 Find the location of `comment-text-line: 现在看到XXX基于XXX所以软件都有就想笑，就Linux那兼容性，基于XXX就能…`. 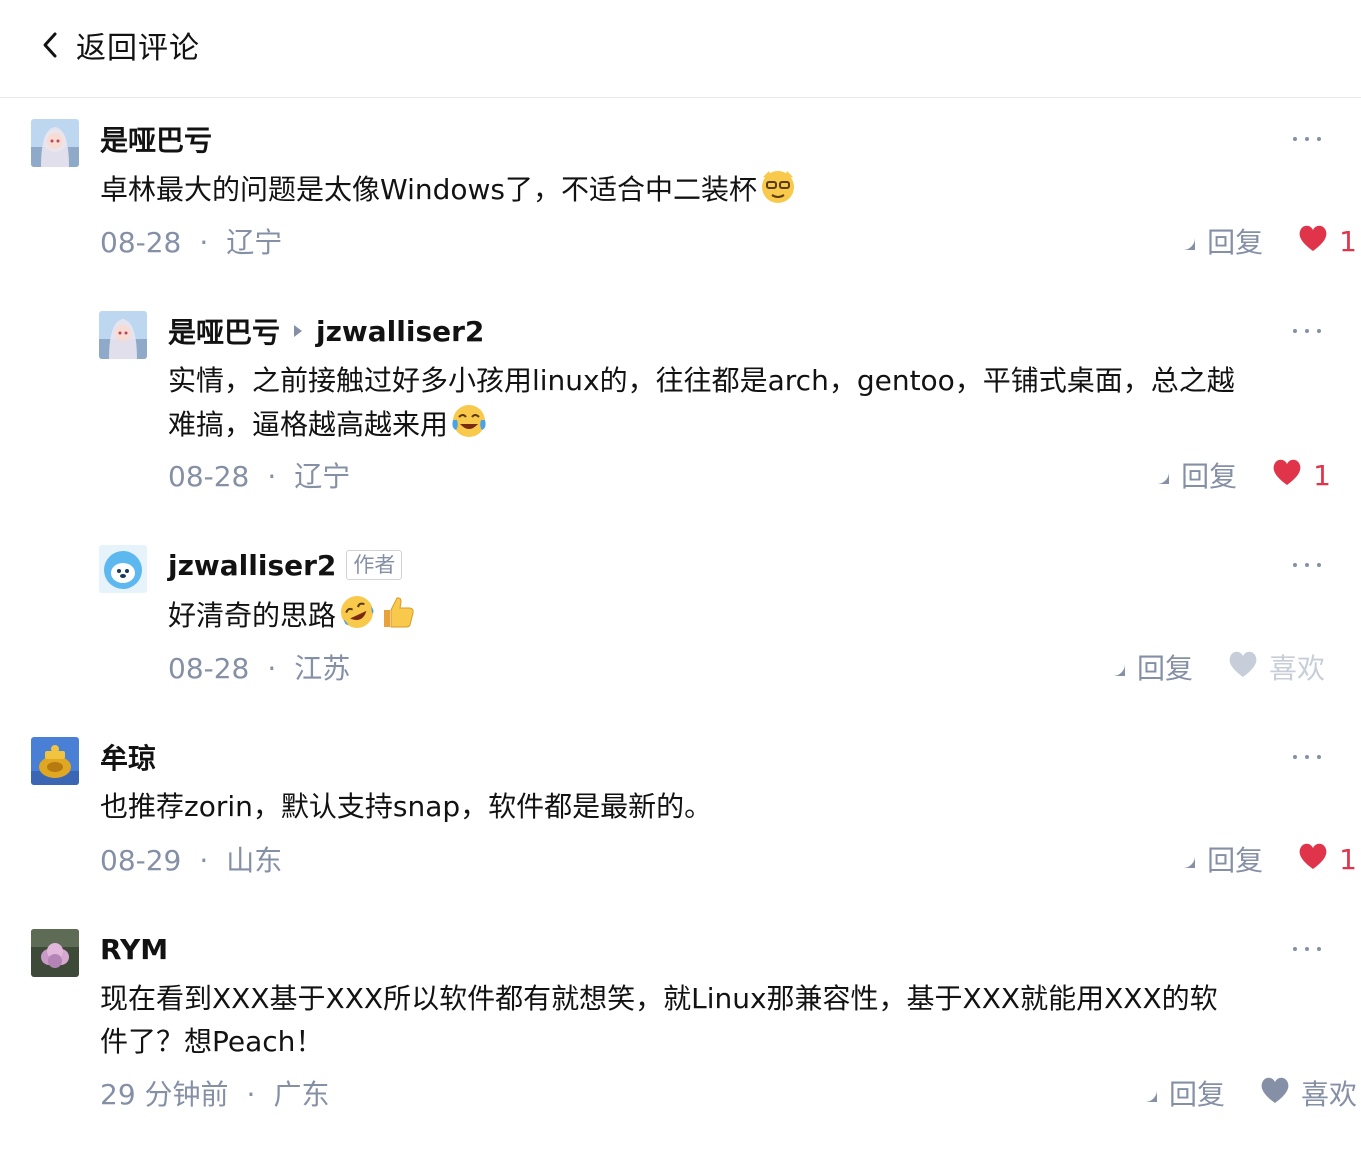

comment-text-line: 现在看到XXX基于XXX所以软件都有就想笑，就Linux那兼容性，基于XXX就能… is located at coordinates (659, 998).